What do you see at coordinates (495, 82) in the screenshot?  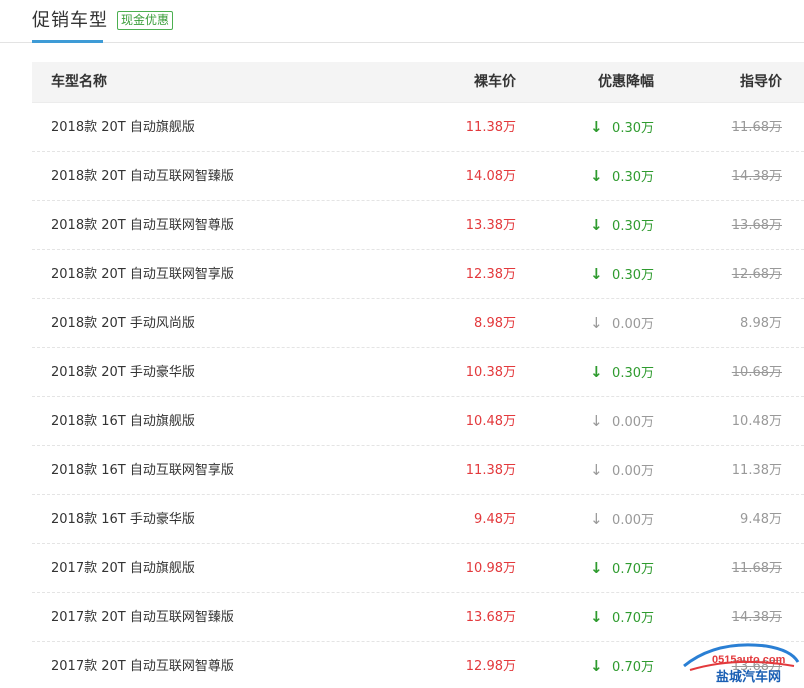 I see `header-net-price: 裸车价` at bounding box center [495, 82].